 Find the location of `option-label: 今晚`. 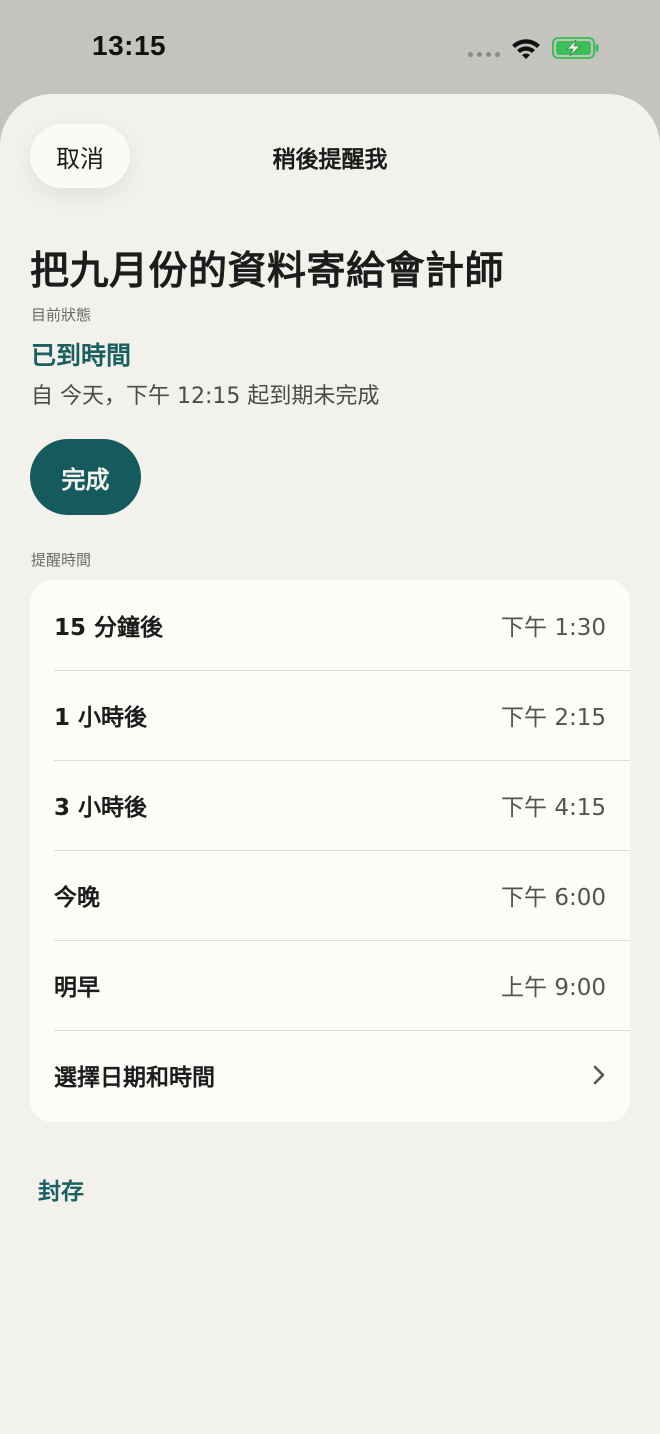

option-label: 今晚 is located at coordinates (77, 898).